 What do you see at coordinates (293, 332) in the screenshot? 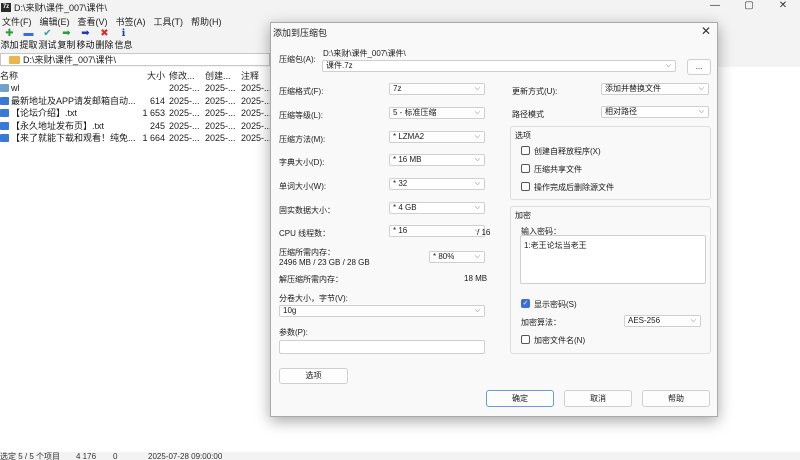
I see `params-label: 参数(P):` at bounding box center [293, 332].